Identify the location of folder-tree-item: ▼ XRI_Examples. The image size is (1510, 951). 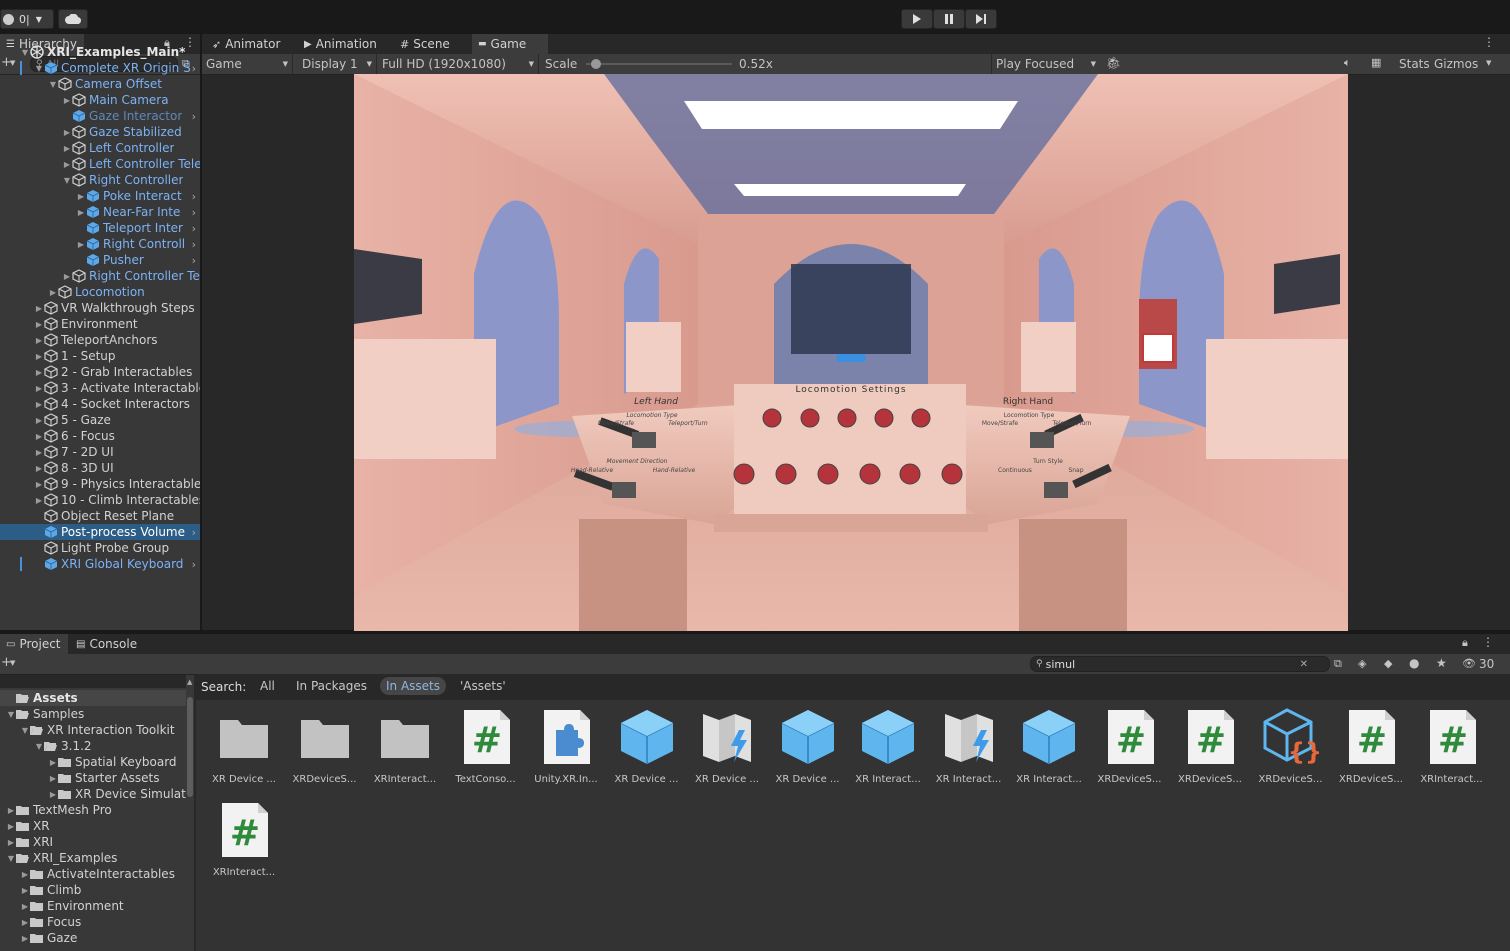
(93, 858).